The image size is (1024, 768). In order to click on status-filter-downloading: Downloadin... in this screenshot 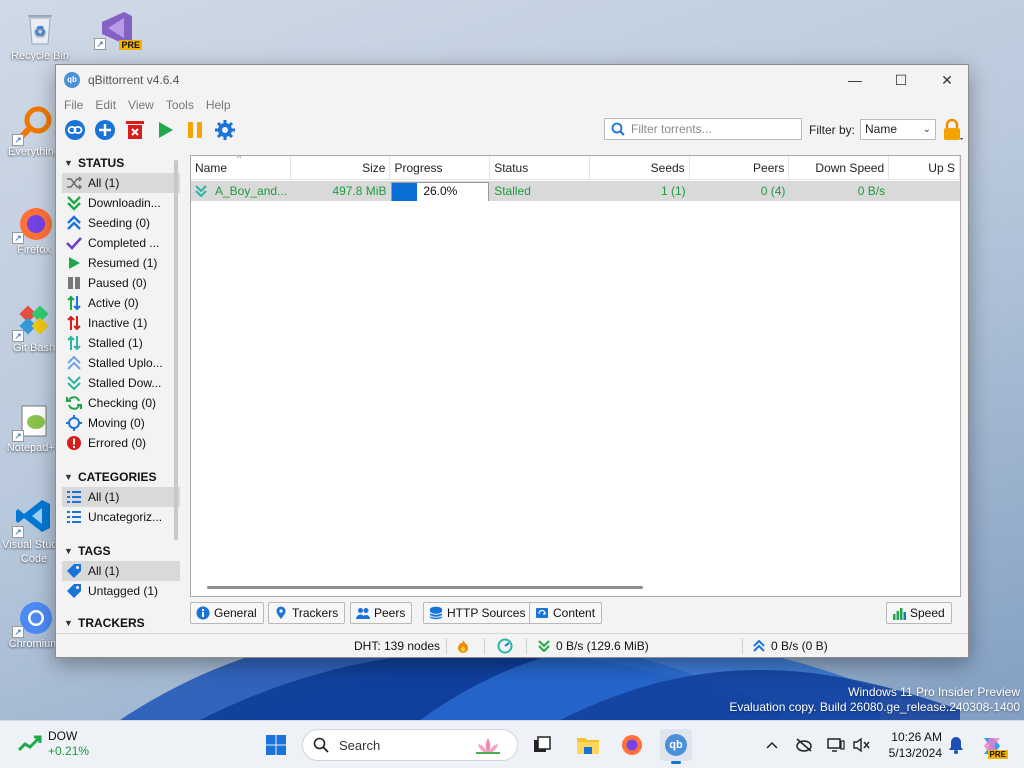, I will do `click(121, 203)`.